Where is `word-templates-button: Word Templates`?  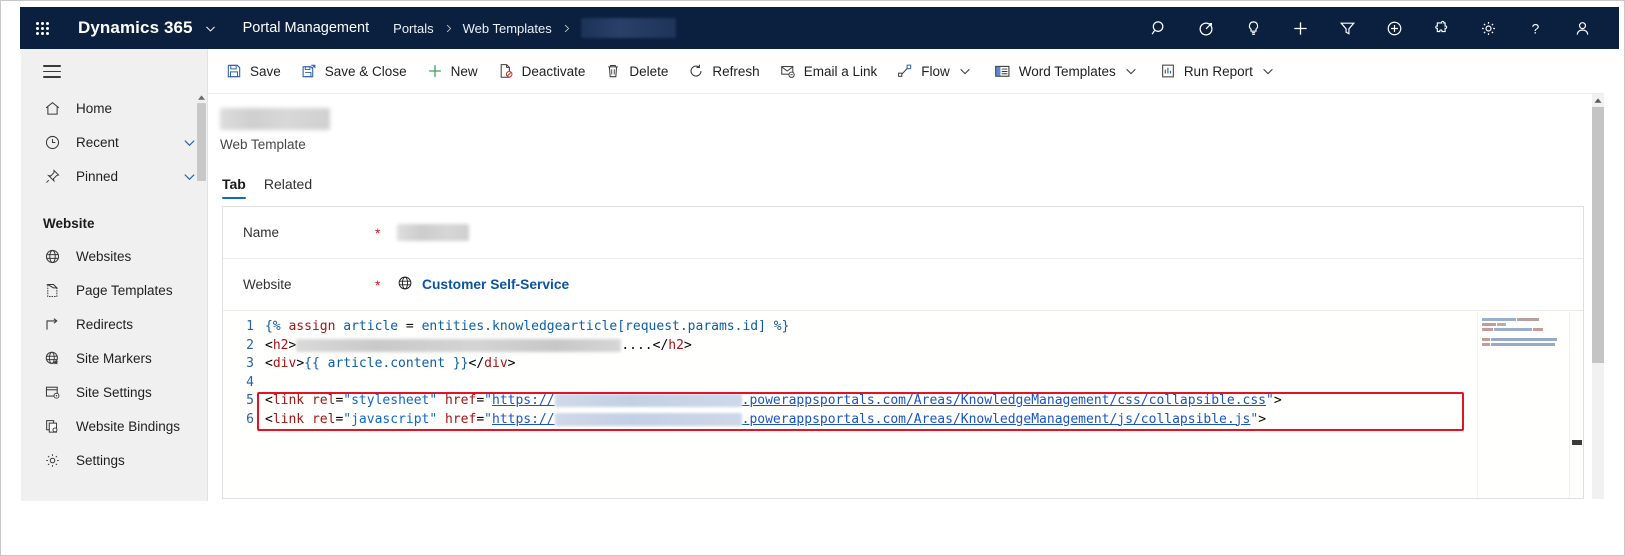 word-templates-button: Word Templates is located at coordinates (1067, 71).